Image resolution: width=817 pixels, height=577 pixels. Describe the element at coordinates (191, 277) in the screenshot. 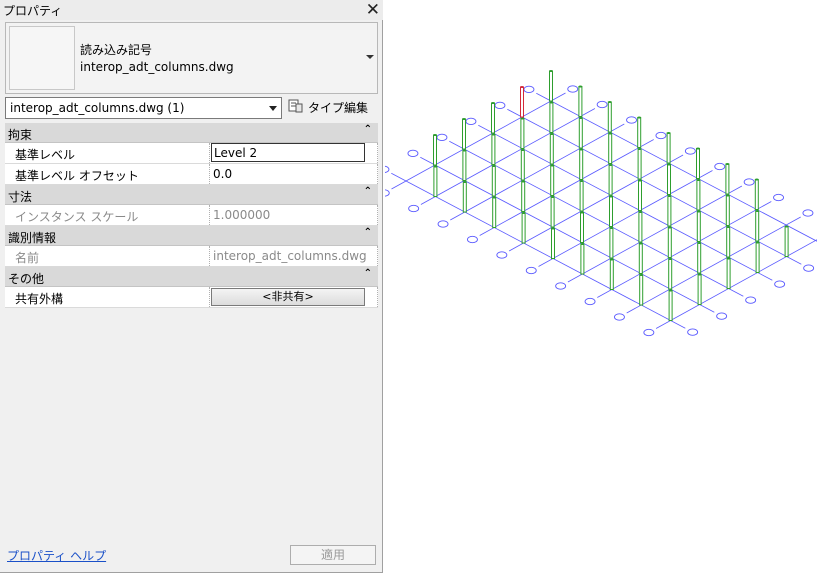

I see `section-other: その他 ⌃` at that location.